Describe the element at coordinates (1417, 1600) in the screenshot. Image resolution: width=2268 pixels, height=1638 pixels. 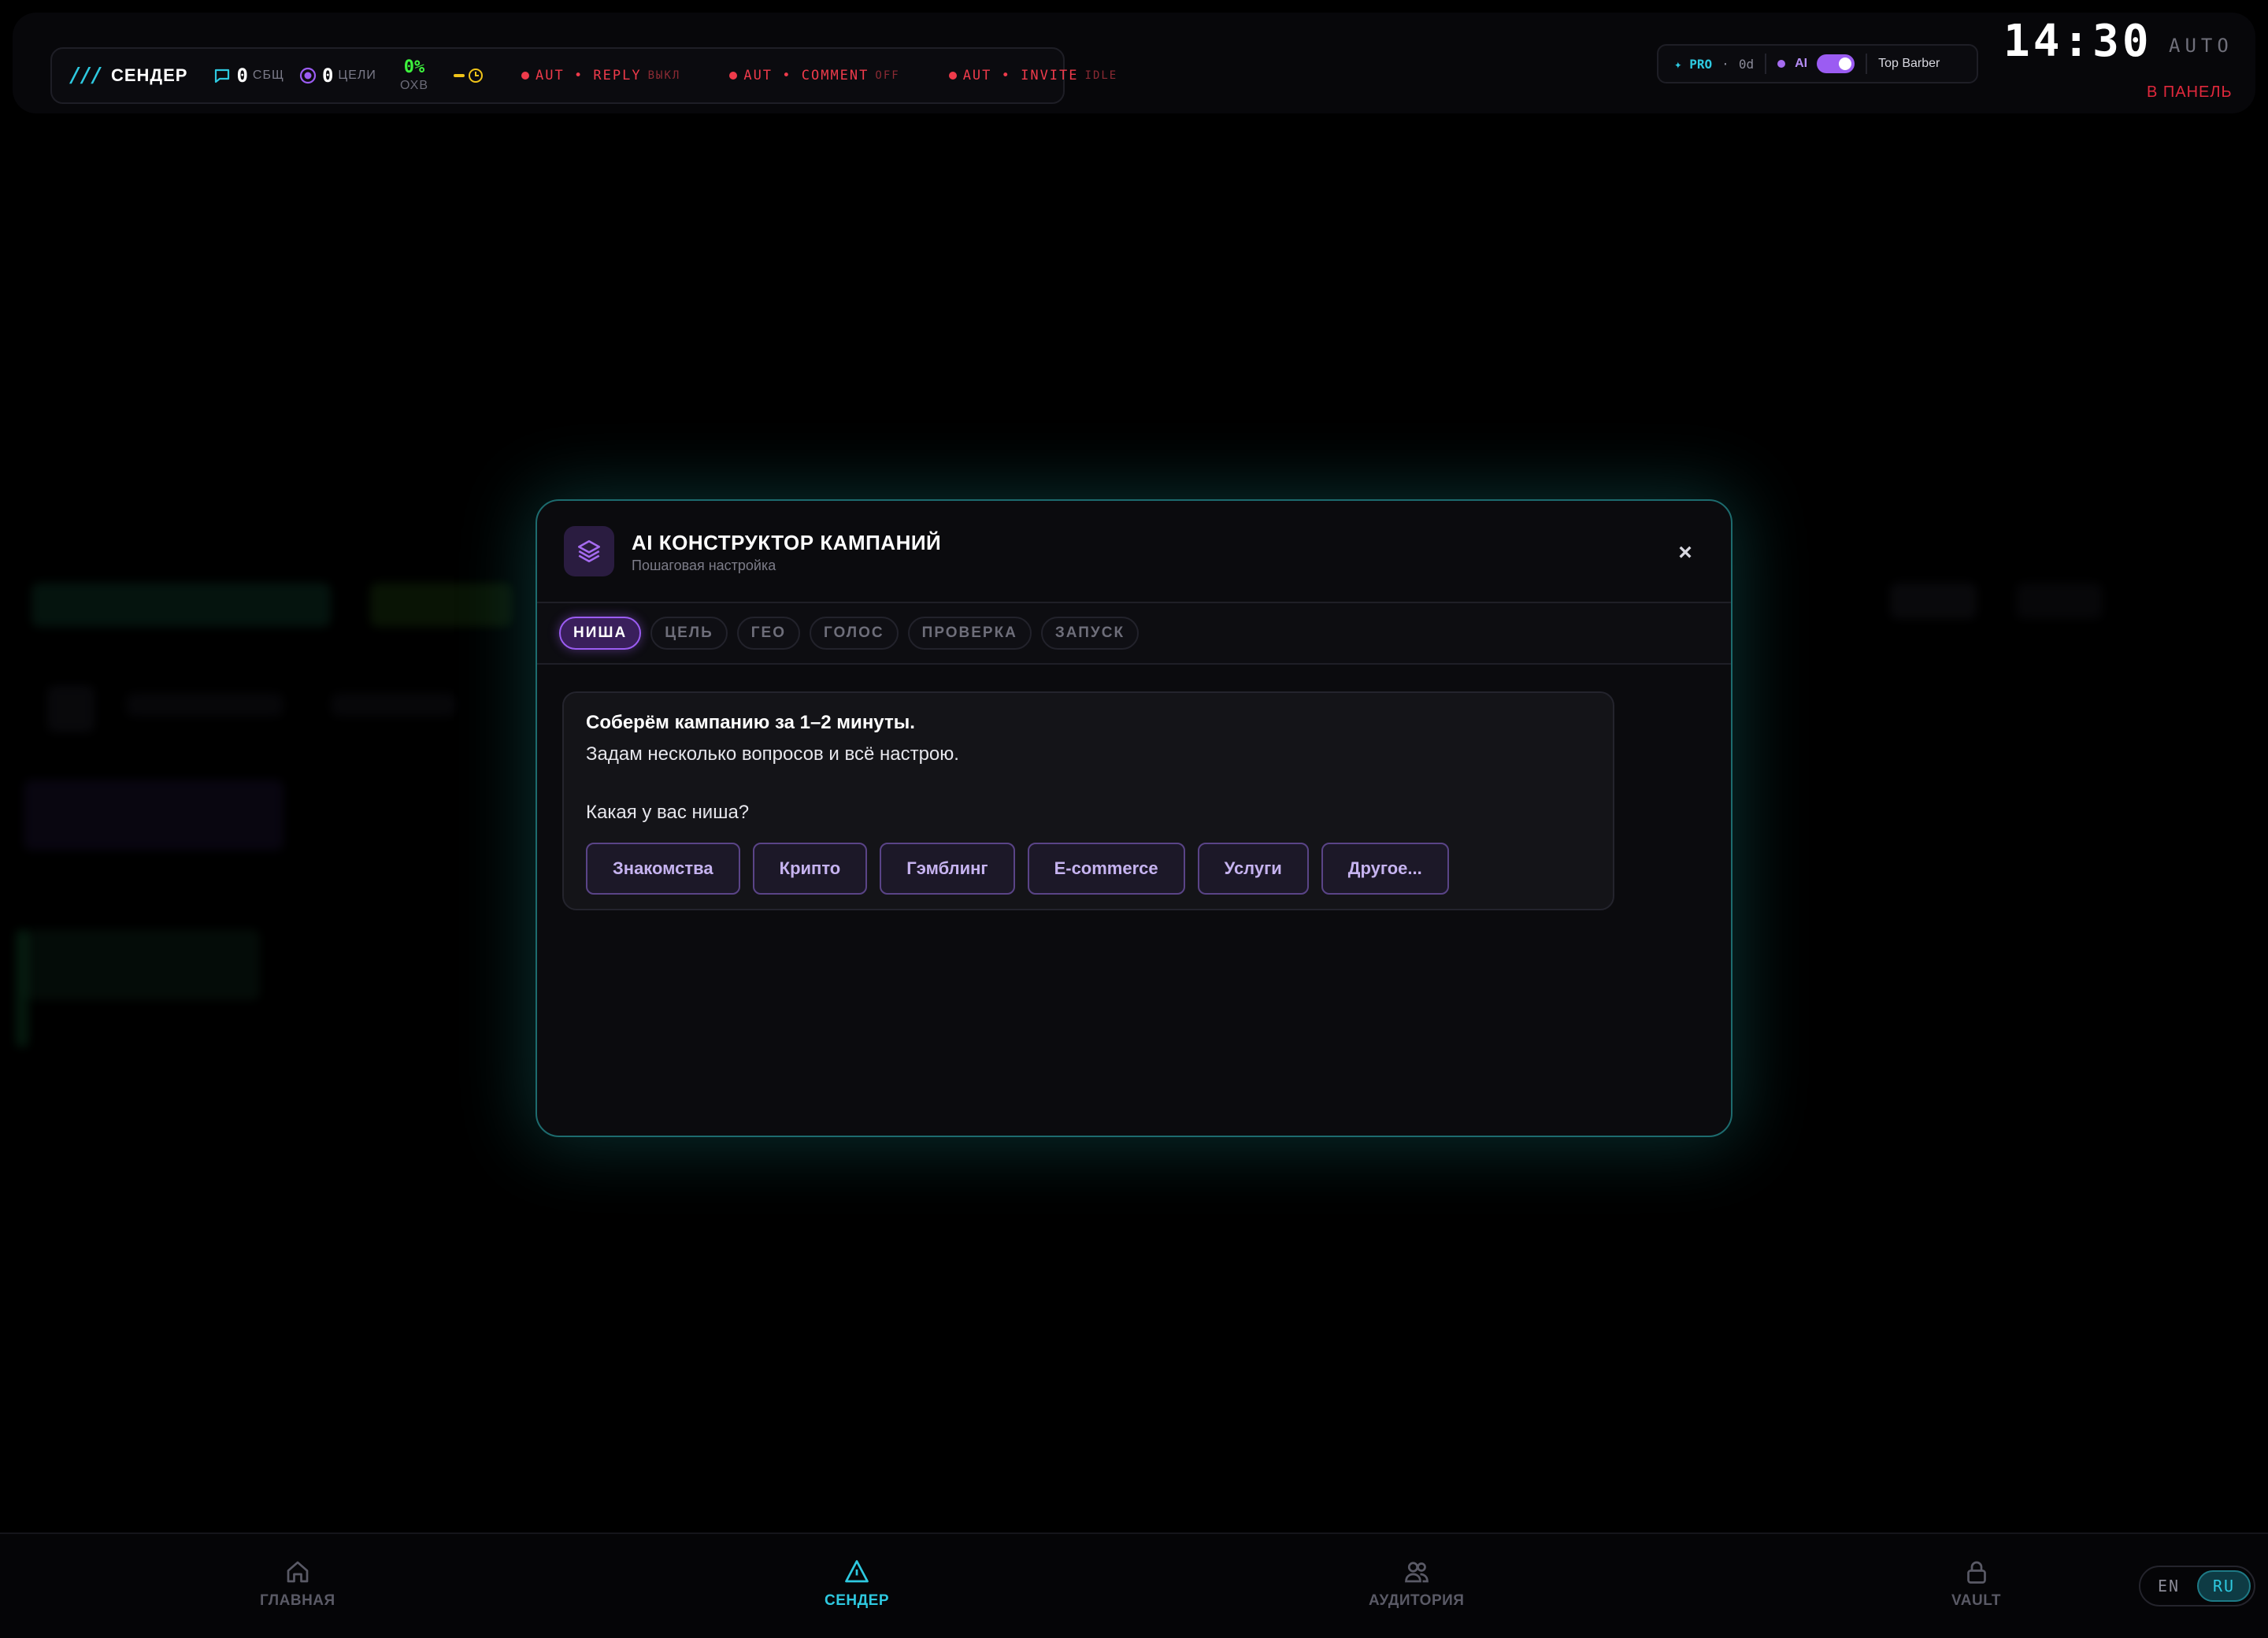
I see `nav-label: АУДИТОРИЯ` at that location.